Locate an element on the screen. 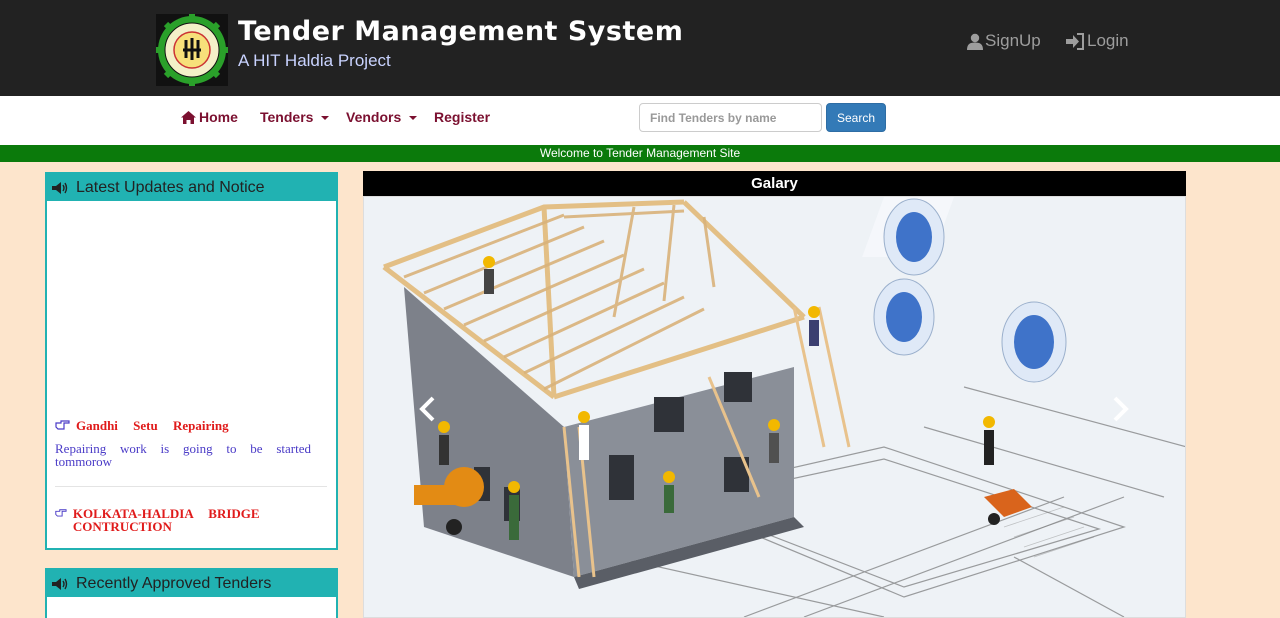  login-link: Login is located at coordinates (1097, 41).